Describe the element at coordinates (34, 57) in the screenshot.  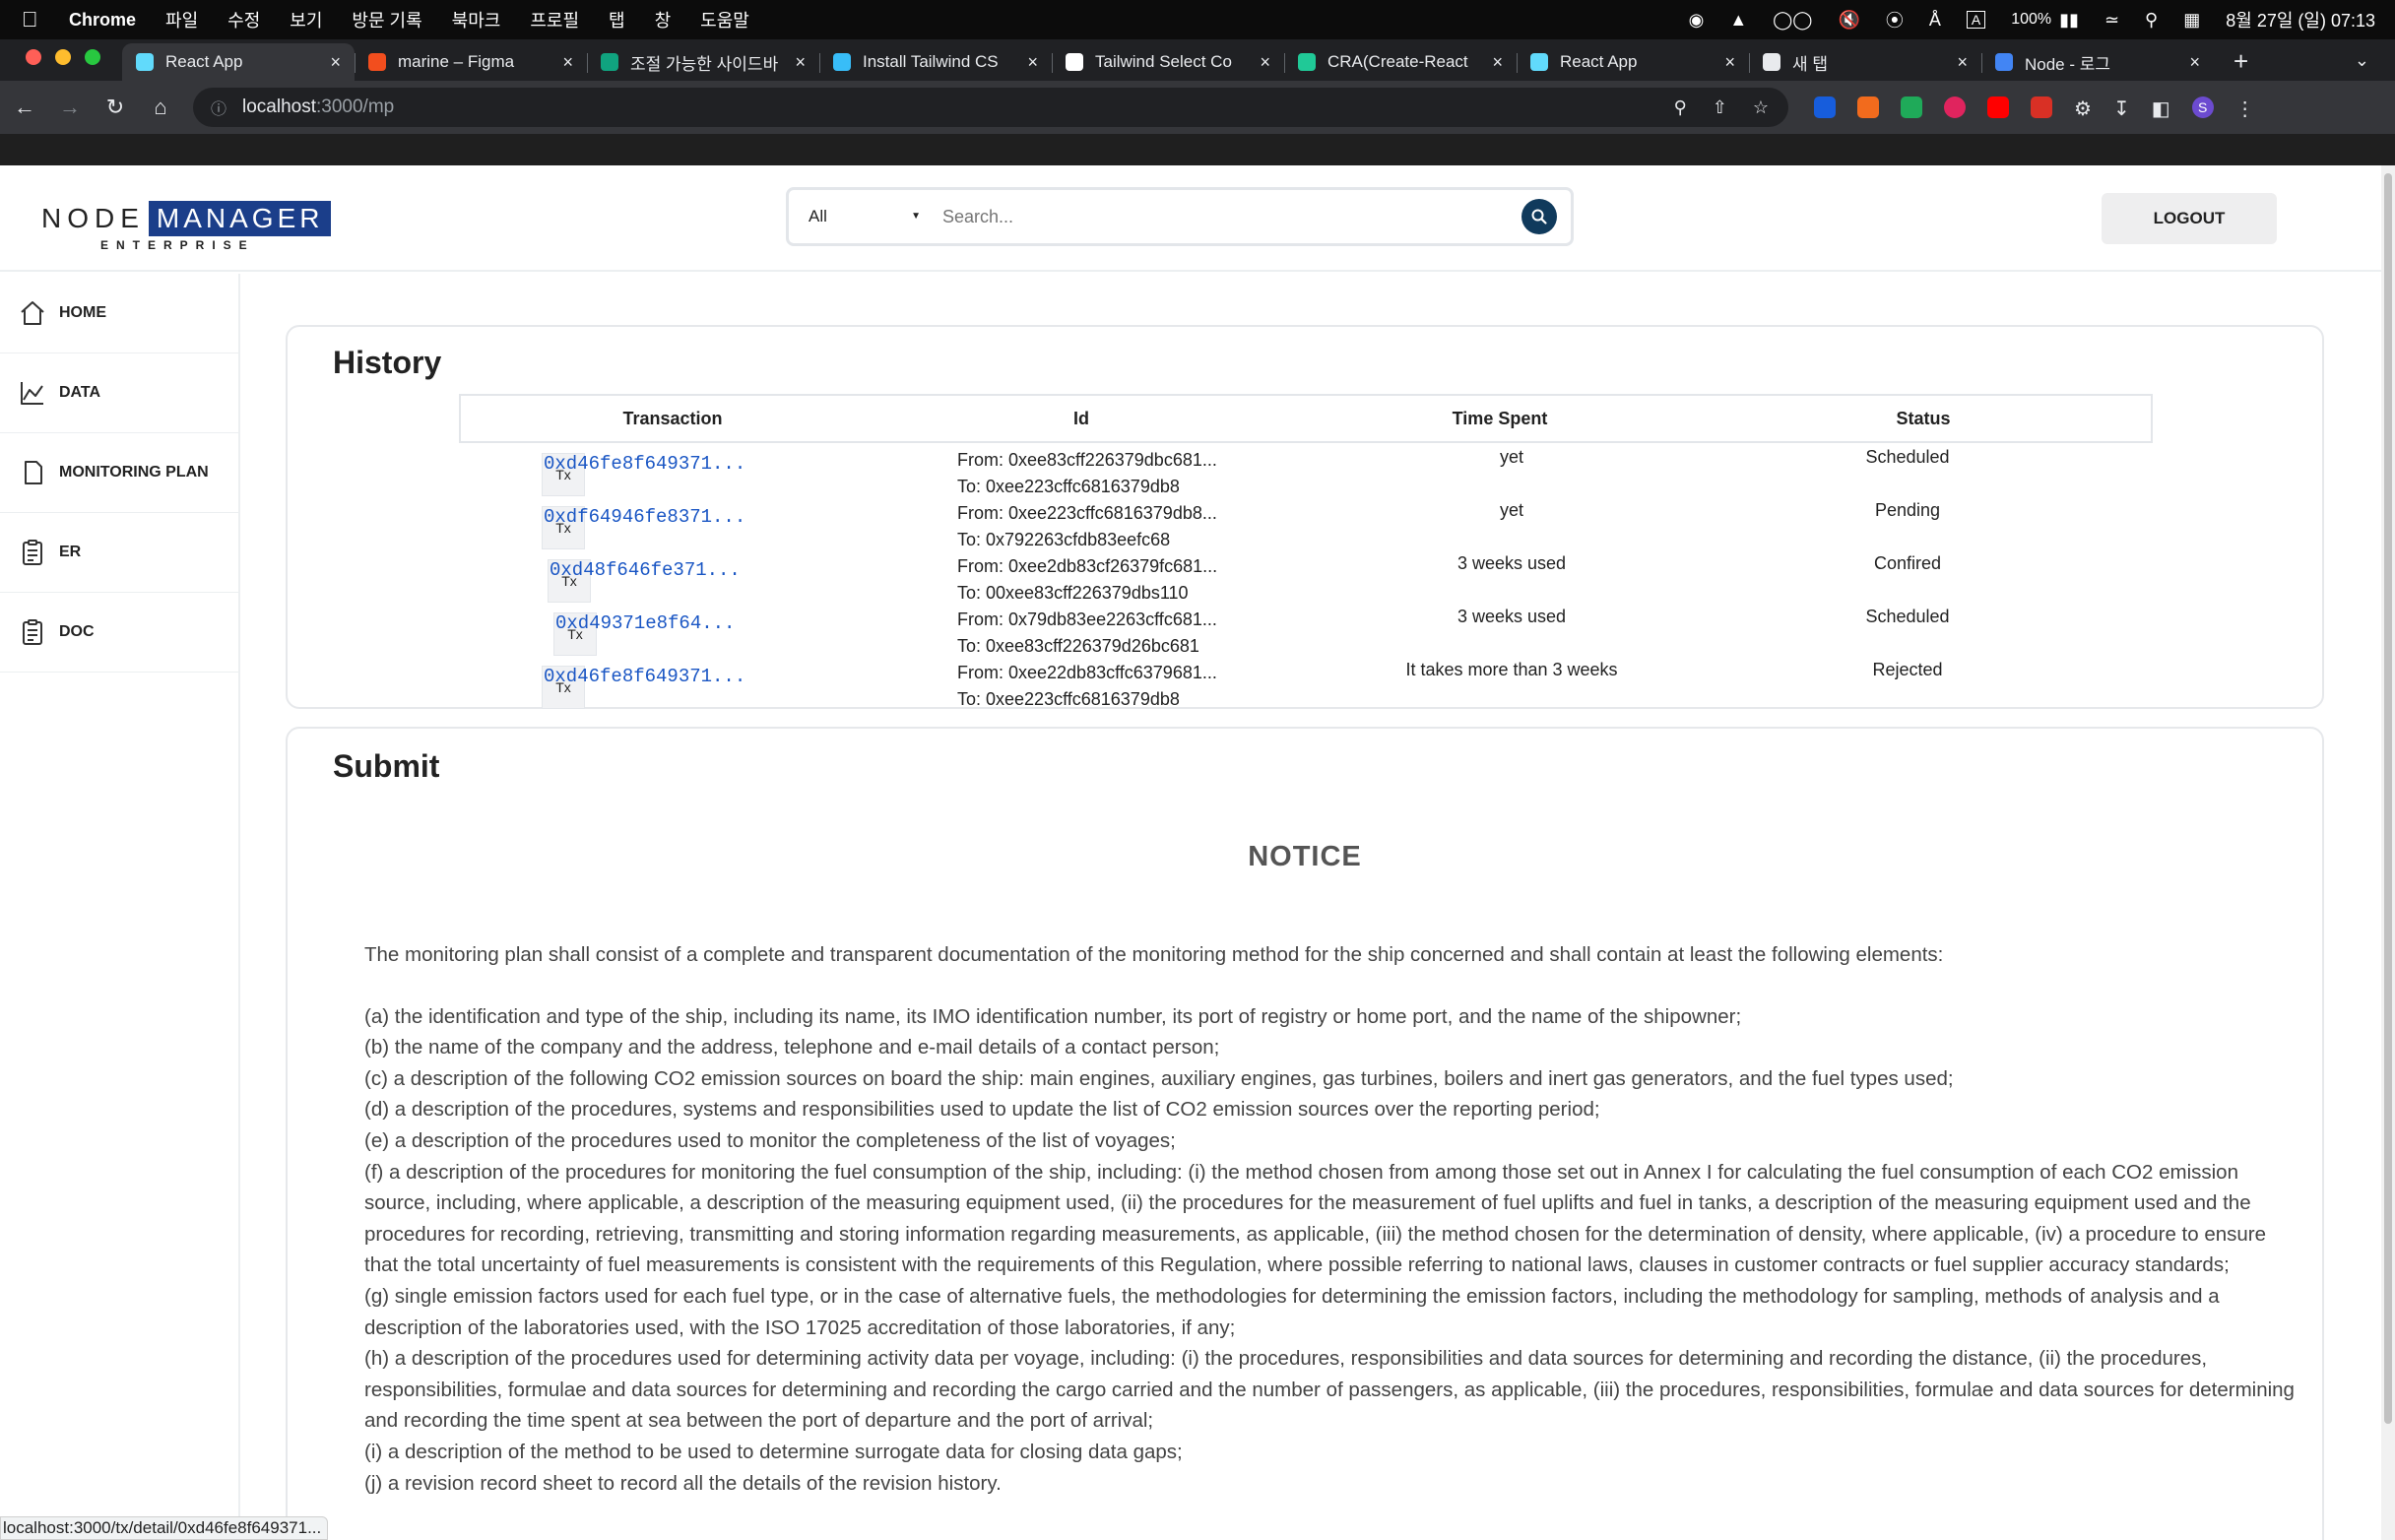
I see `close-window-button` at that location.